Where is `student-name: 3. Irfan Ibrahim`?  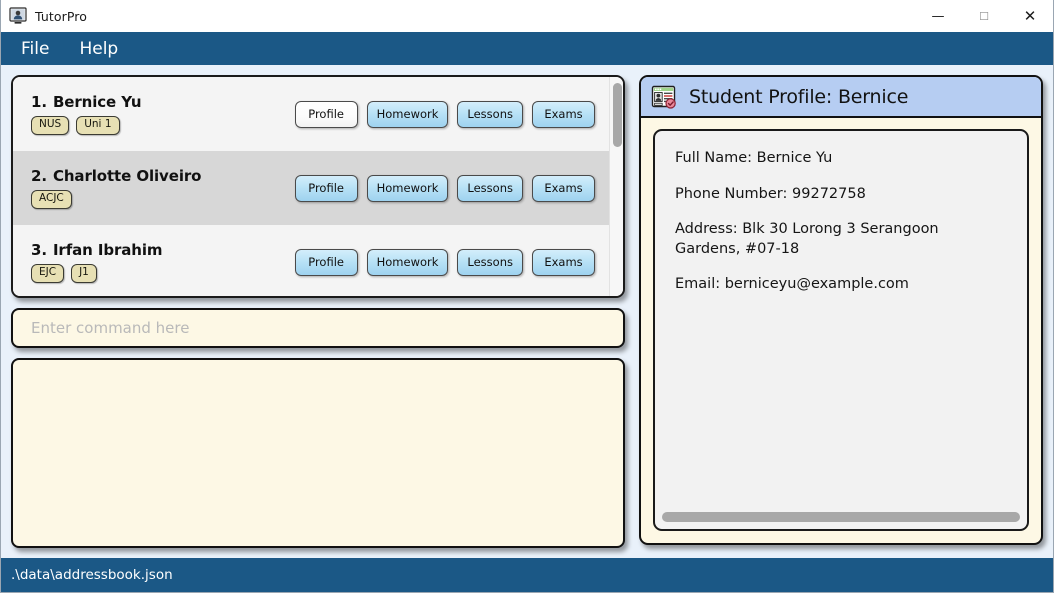
student-name: 3. Irfan Ibrahim is located at coordinates (163, 250).